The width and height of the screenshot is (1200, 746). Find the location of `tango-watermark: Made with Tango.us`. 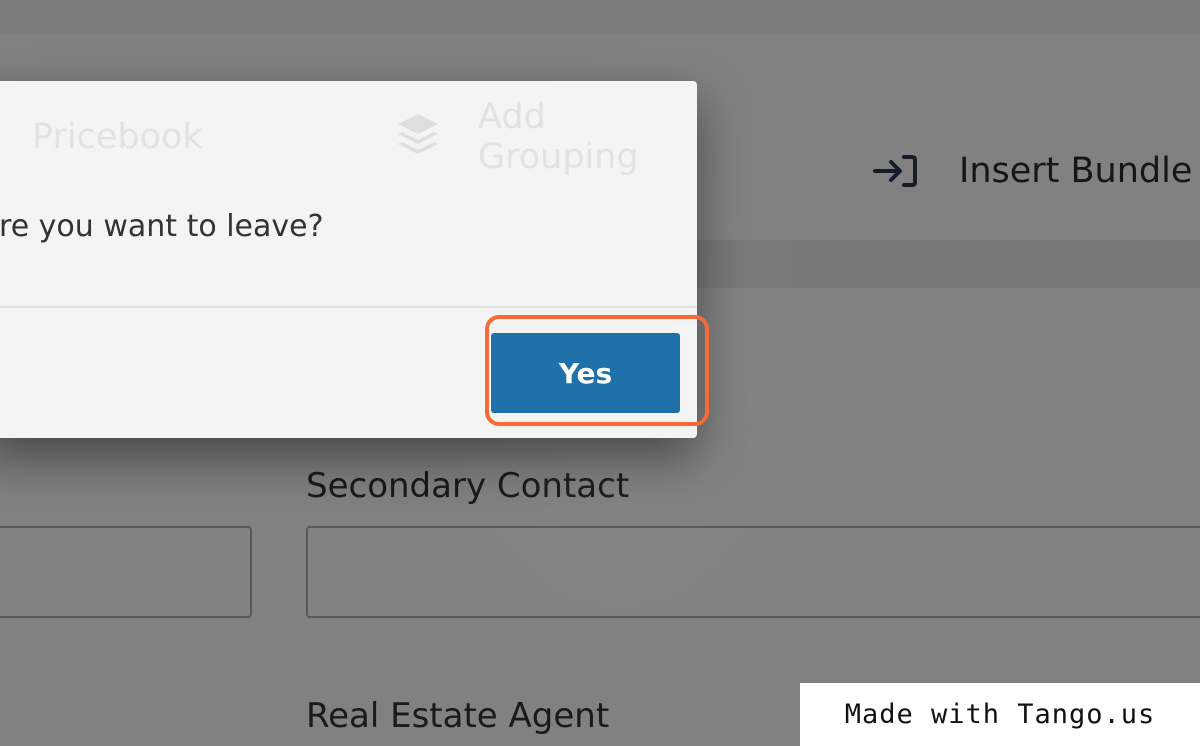

tango-watermark: Made with Tango.us is located at coordinates (1000, 714).